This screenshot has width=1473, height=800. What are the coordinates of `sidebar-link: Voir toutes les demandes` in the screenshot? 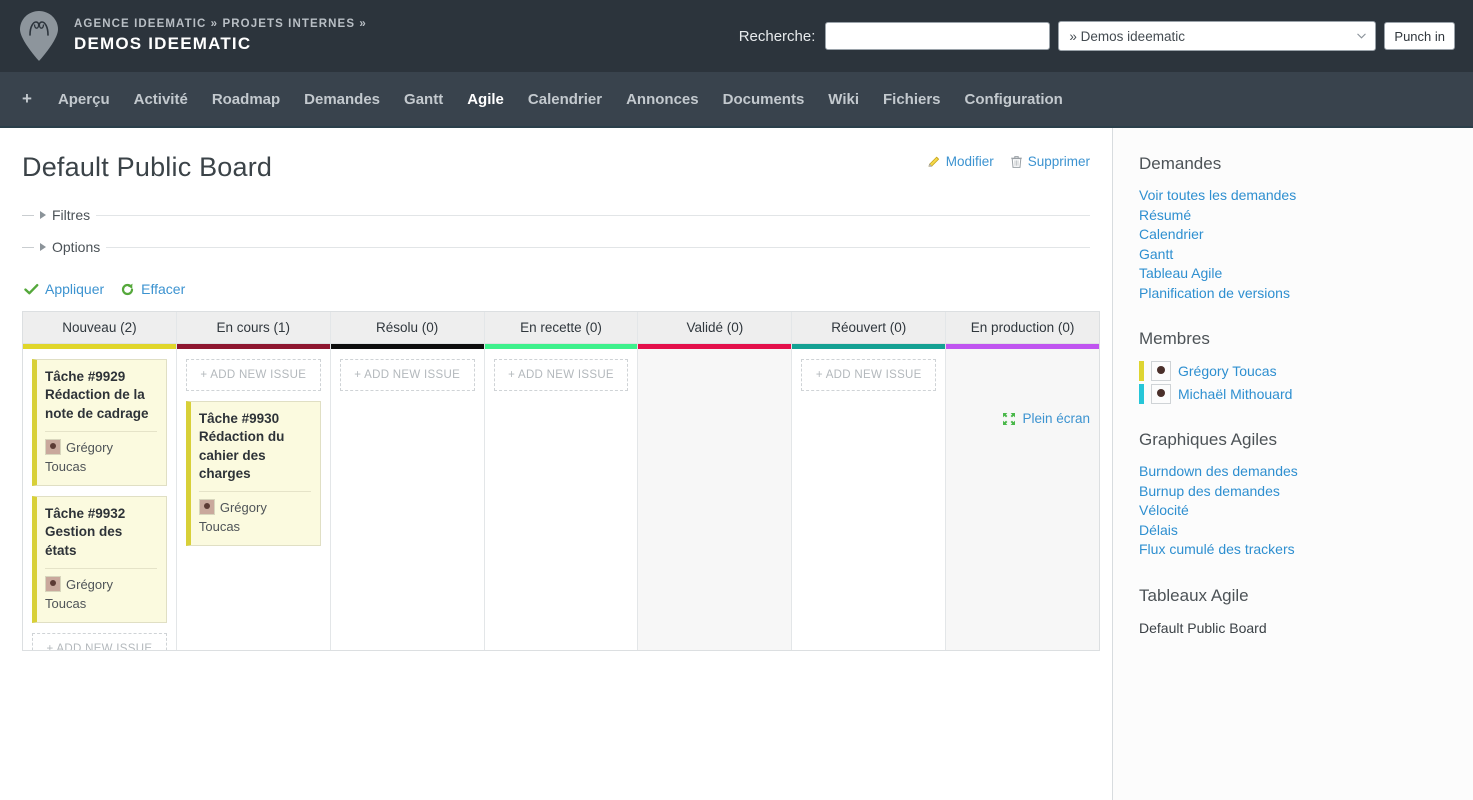 It's located at (1306, 196).